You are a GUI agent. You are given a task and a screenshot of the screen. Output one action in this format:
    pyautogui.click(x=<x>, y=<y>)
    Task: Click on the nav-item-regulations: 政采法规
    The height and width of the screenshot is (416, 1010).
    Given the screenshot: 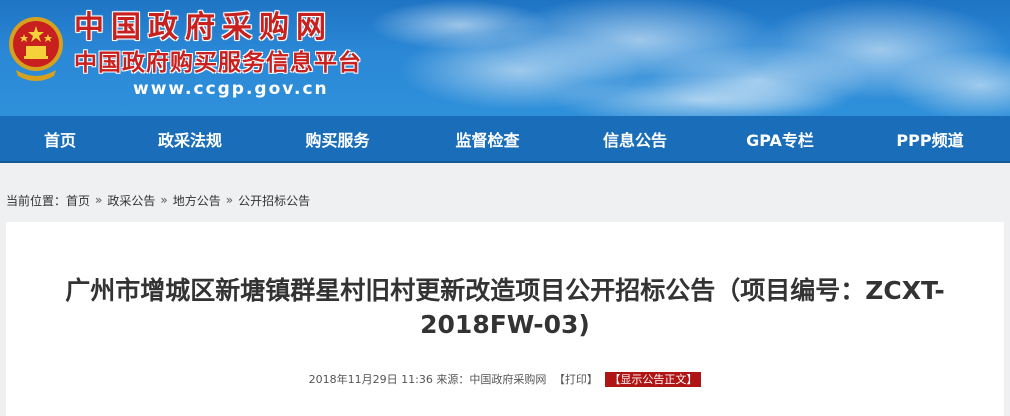 What is the action you would take?
    pyautogui.click(x=190, y=138)
    